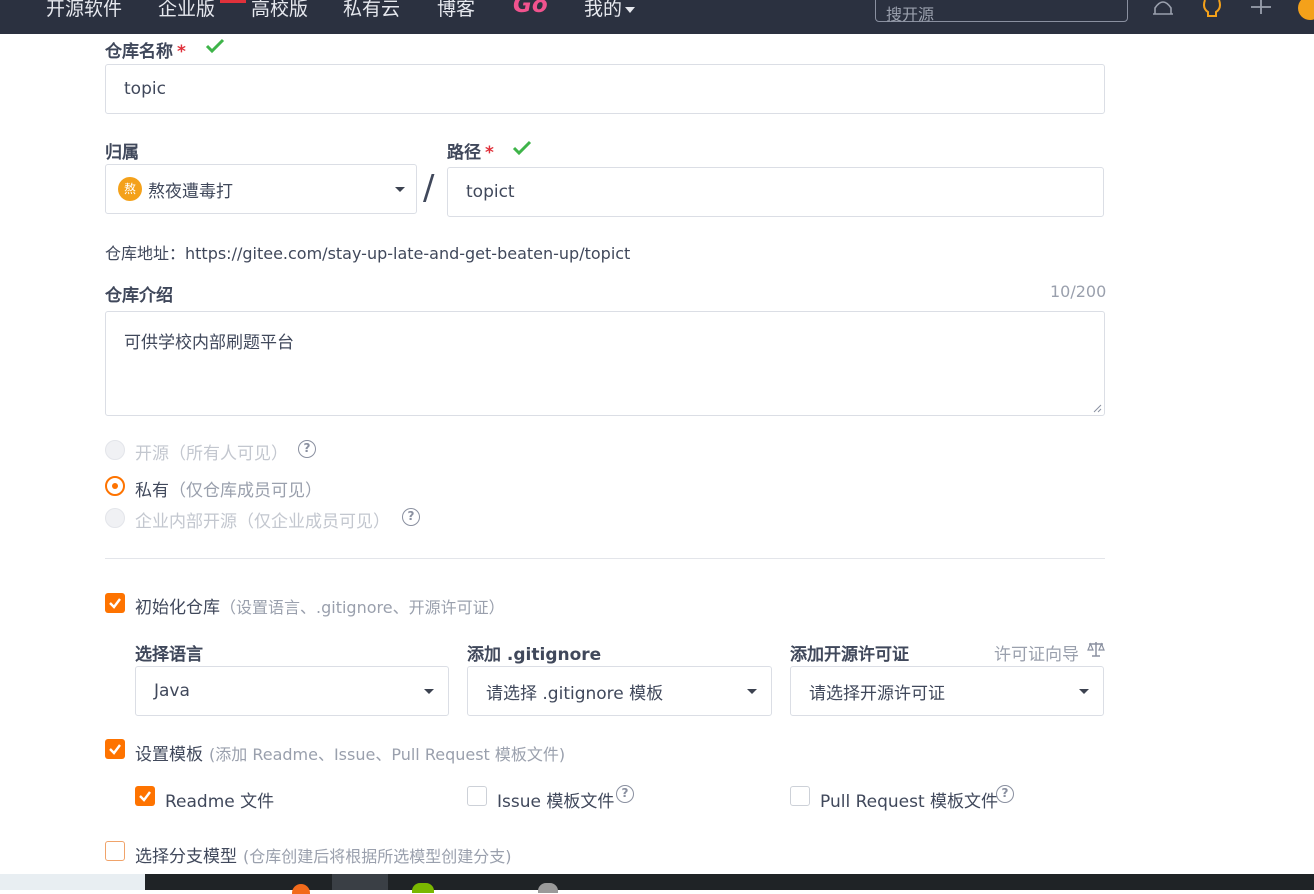  What do you see at coordinates (800, 796) in the screenshot?
I see `pr-template-checkbox` at bounding box center [800, 796].